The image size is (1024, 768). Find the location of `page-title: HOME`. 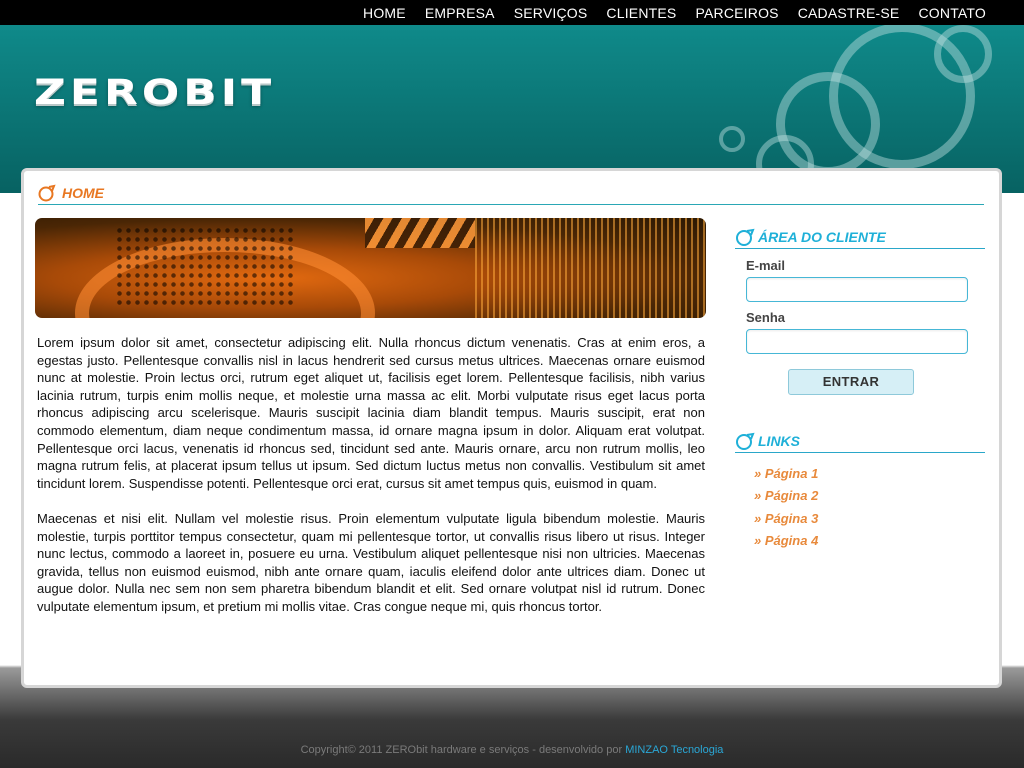

page-title: HOME is located at coordinates (83, 192).